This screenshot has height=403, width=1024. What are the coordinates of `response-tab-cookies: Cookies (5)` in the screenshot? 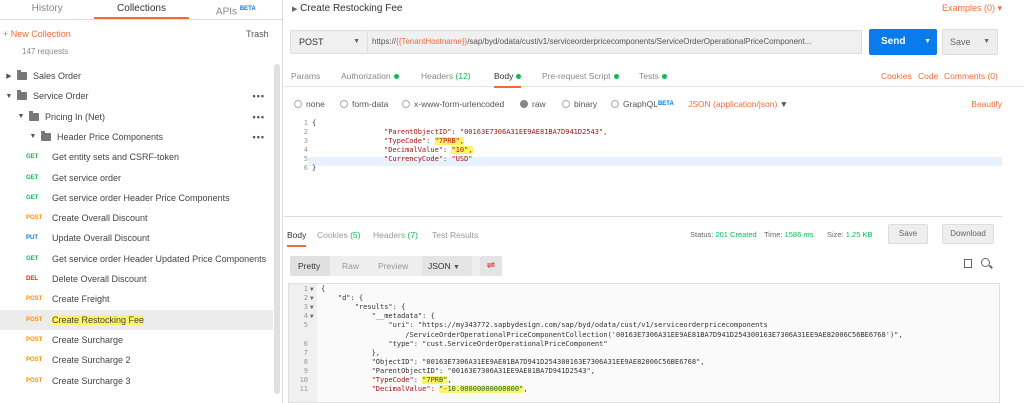 It's located at (338, 235).